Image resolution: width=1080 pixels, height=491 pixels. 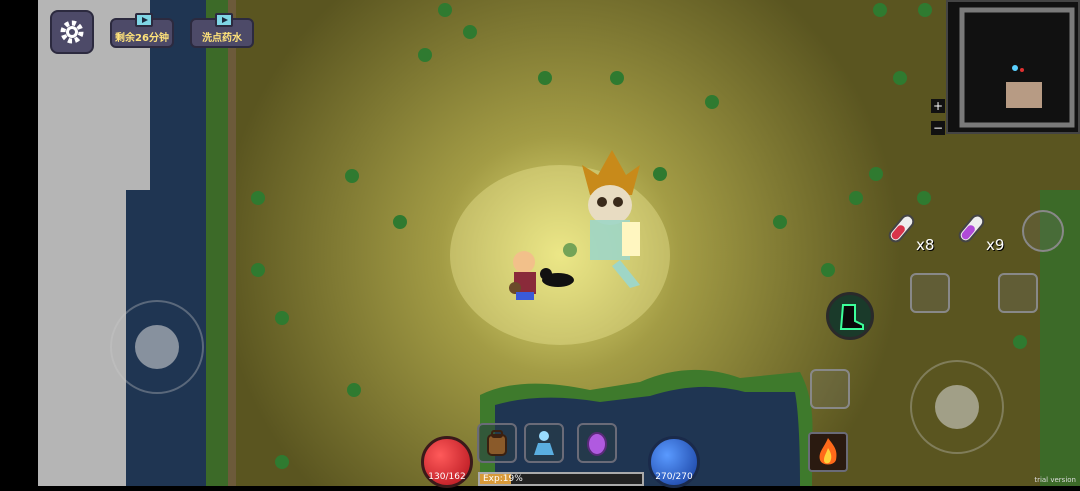 What do you see at coordinates (938, 106) in the screenshot?
I see `minimap-zoom-in: +` at bounding box center [938, 106].